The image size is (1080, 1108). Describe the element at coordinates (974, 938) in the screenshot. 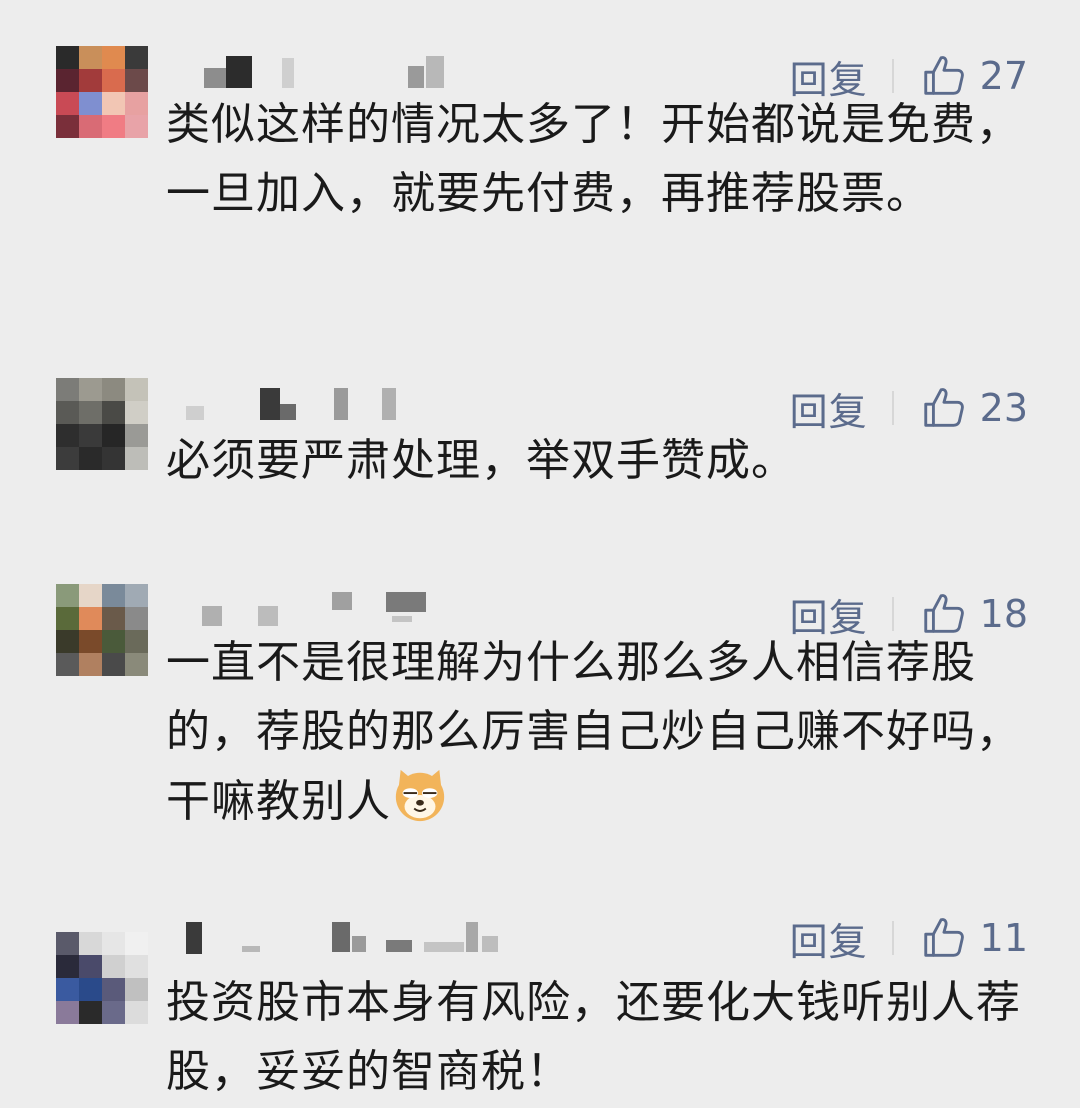

I see `like-button: 11` at that location.